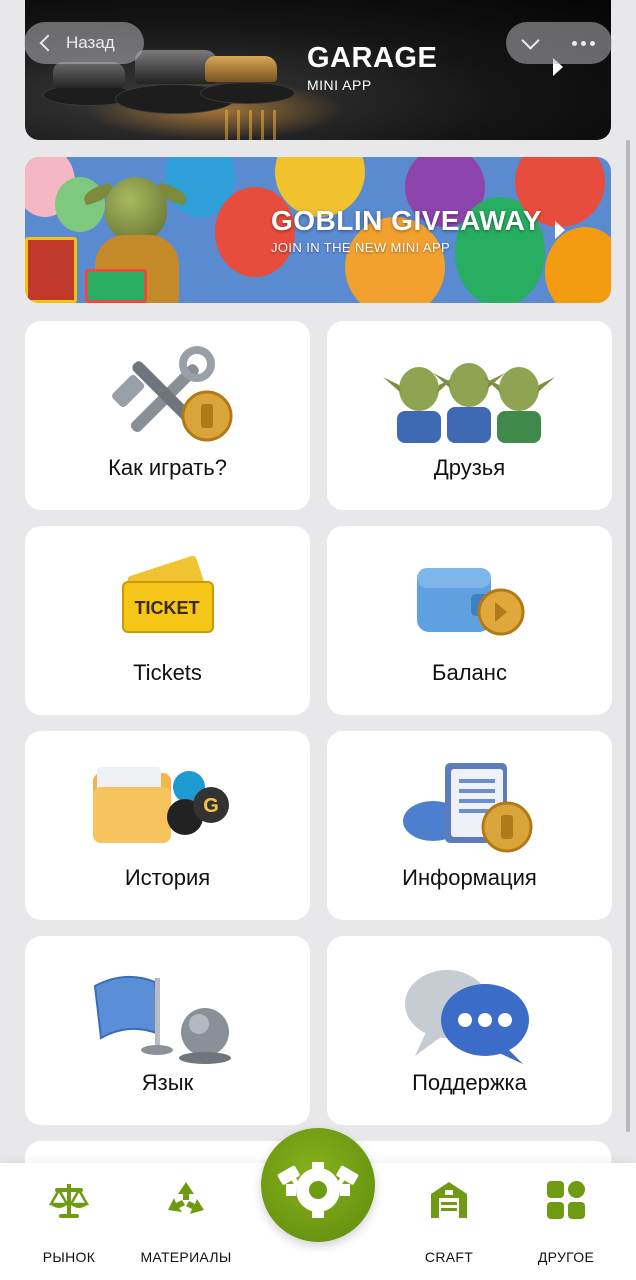 The width and height of the screenshot is (636, 1280). I want to click on garage-lights, so click(255, 125).